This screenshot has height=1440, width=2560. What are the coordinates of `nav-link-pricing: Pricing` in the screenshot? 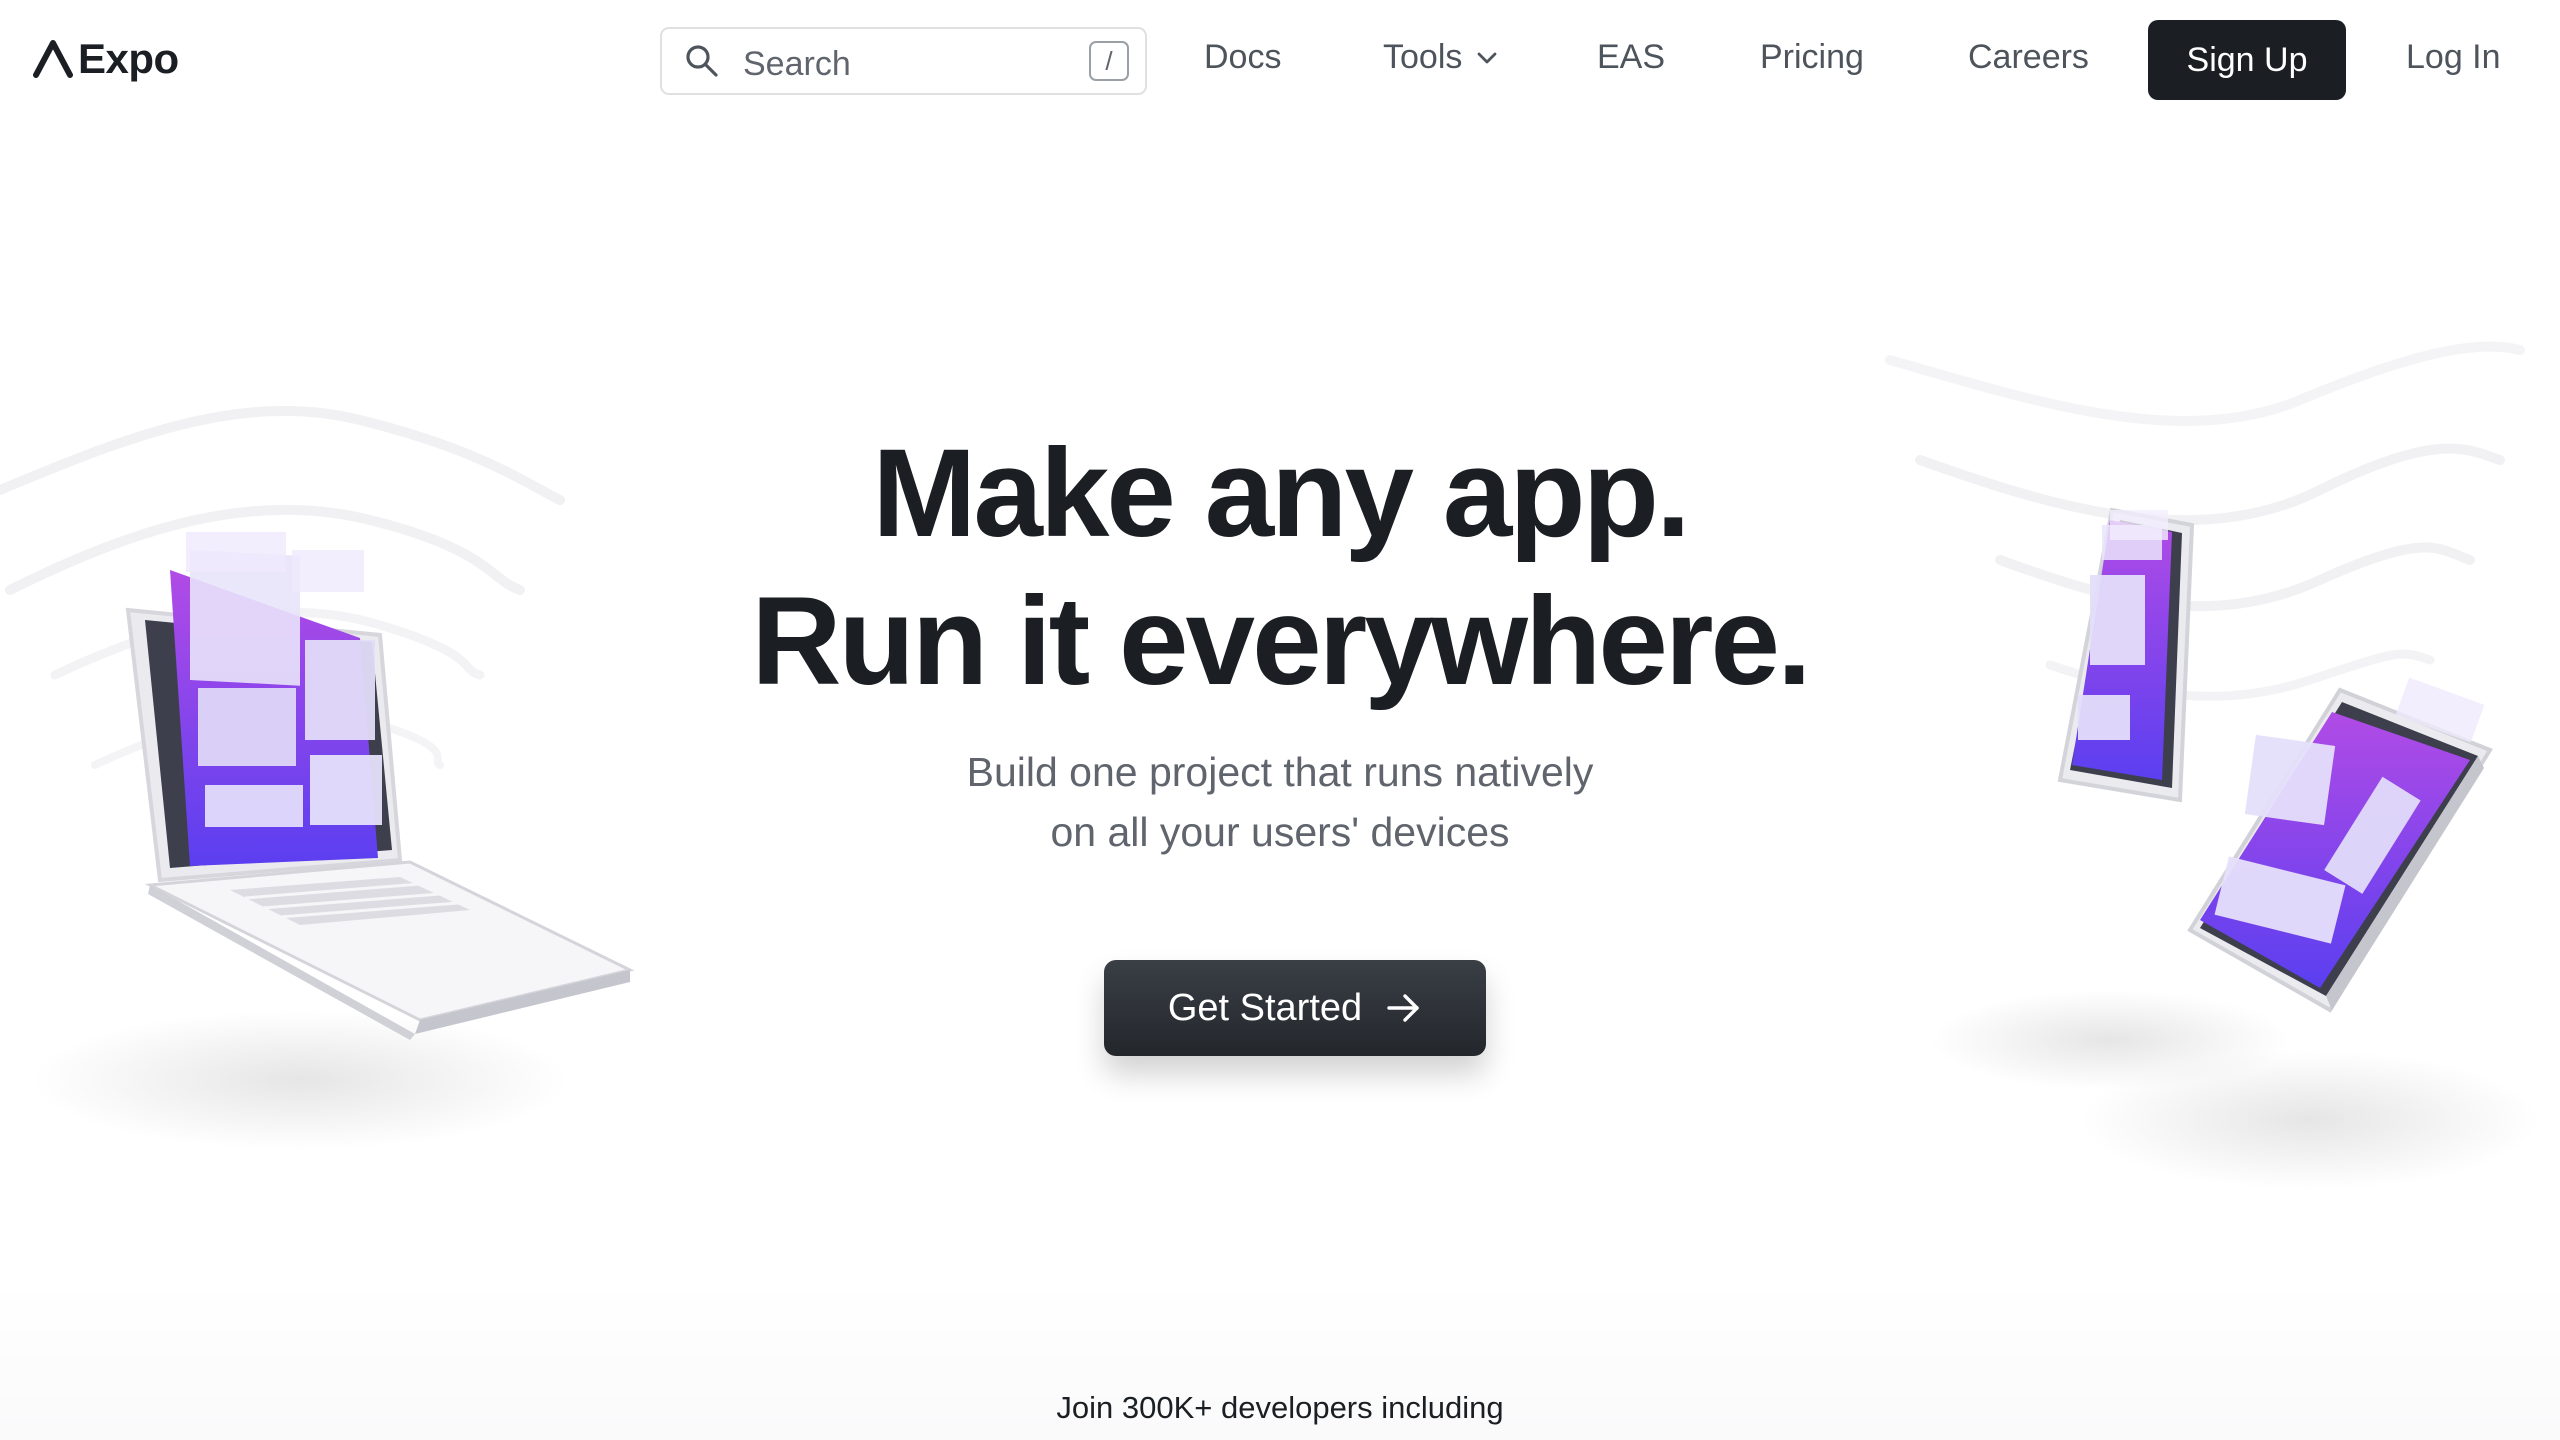 It's located at (1812, 57).